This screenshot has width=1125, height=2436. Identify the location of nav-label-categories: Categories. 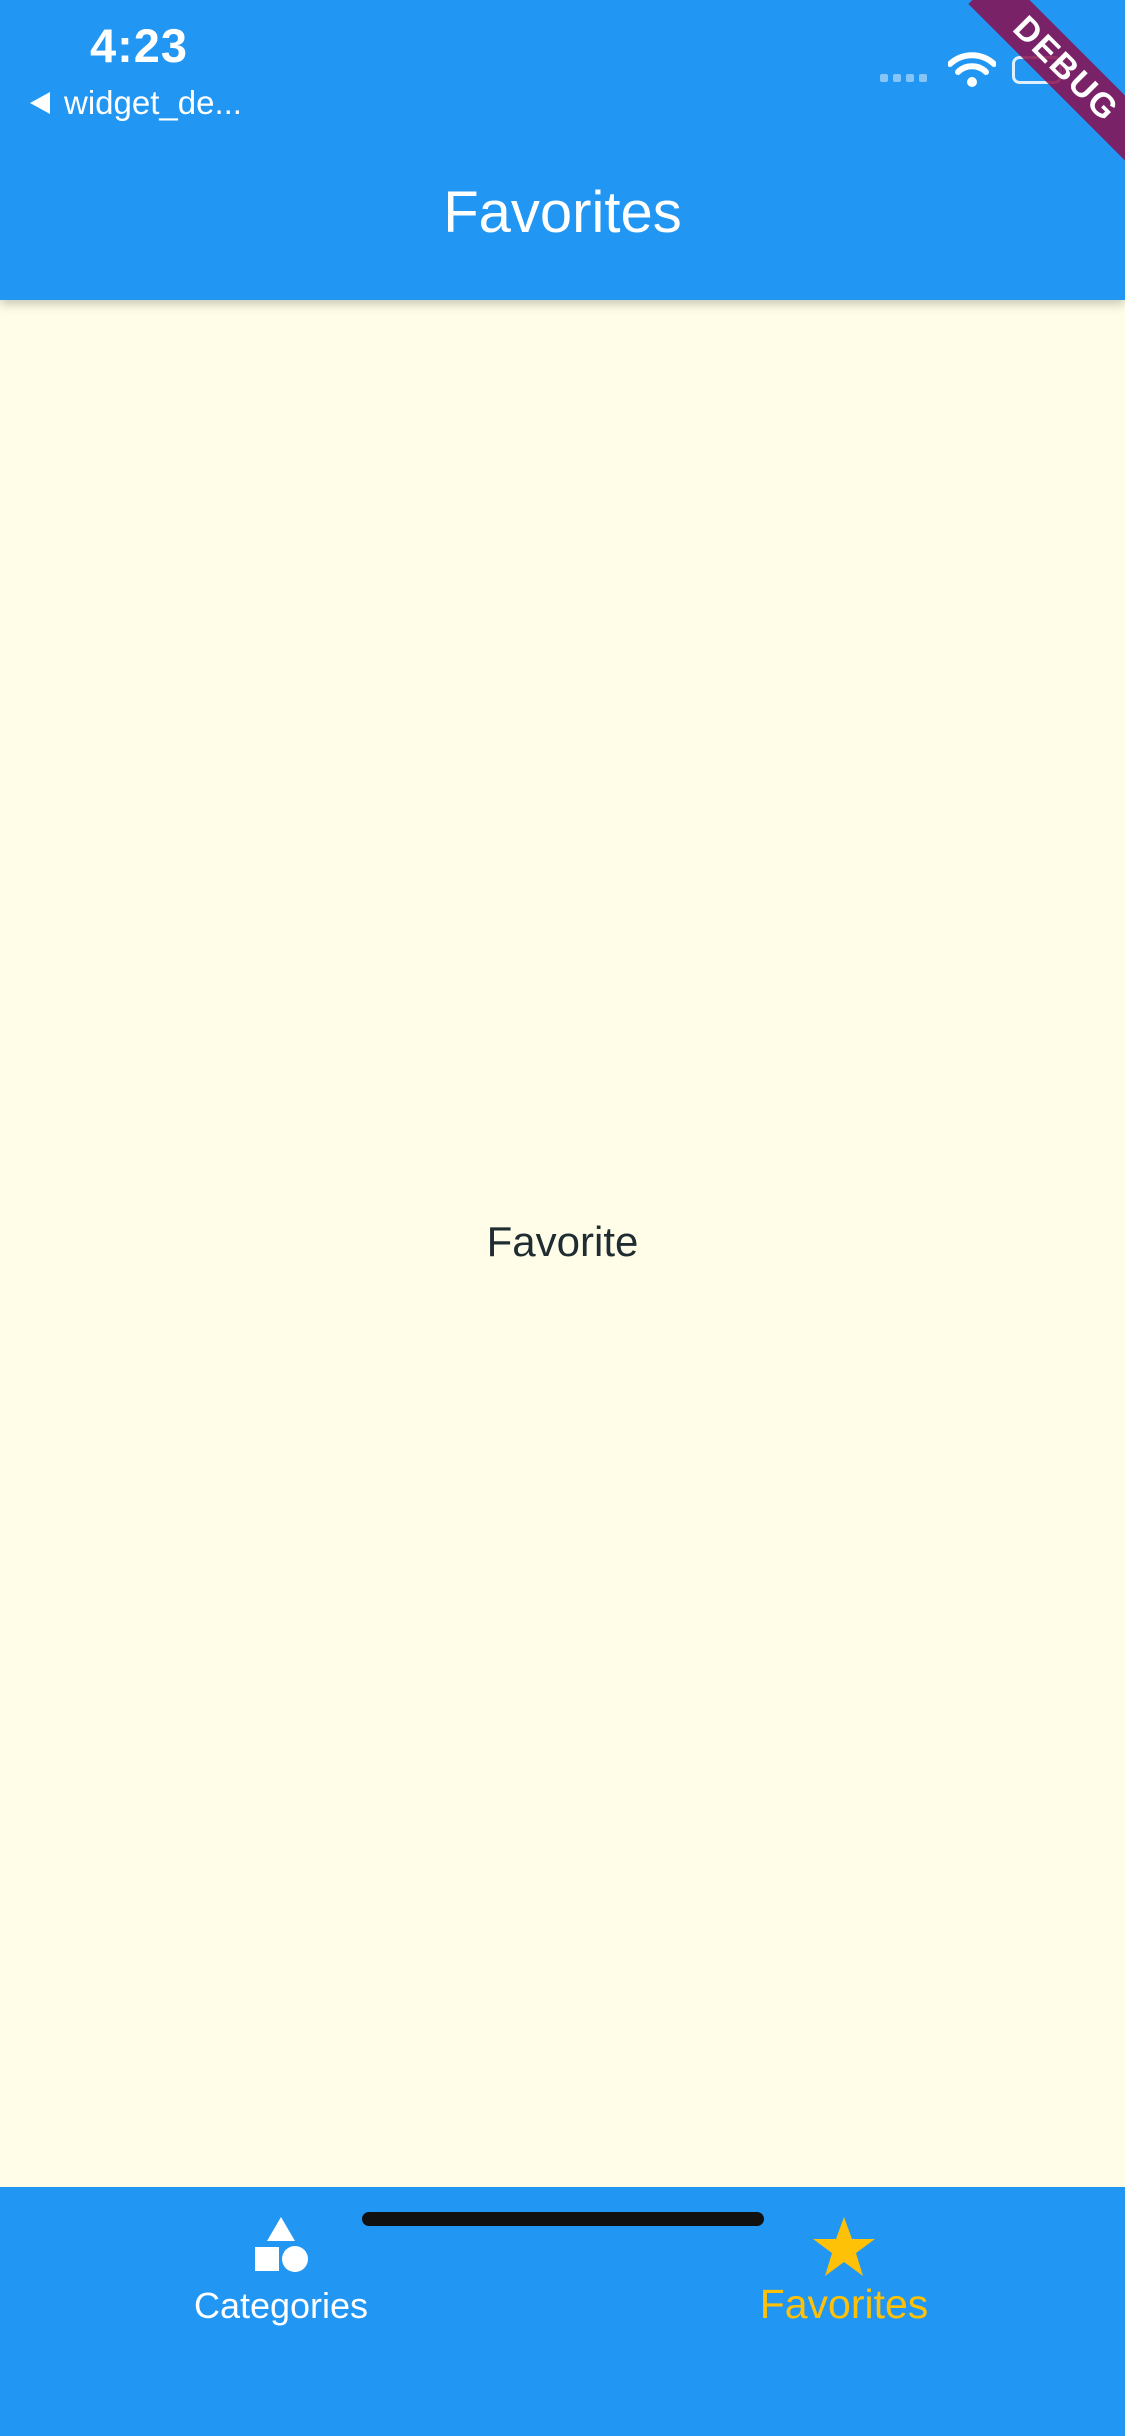
(281, 2305).